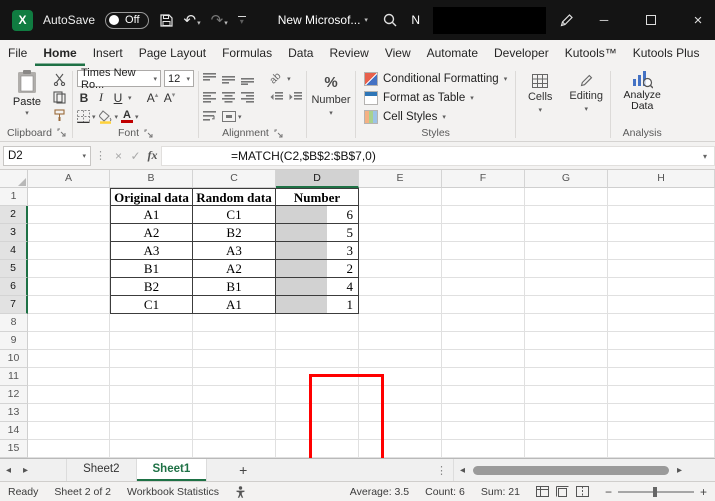 This screenshot has height=501, width=715. Describe the element at coordinates (400, 395) in the screenshot. I see `cell-E12` at that location.